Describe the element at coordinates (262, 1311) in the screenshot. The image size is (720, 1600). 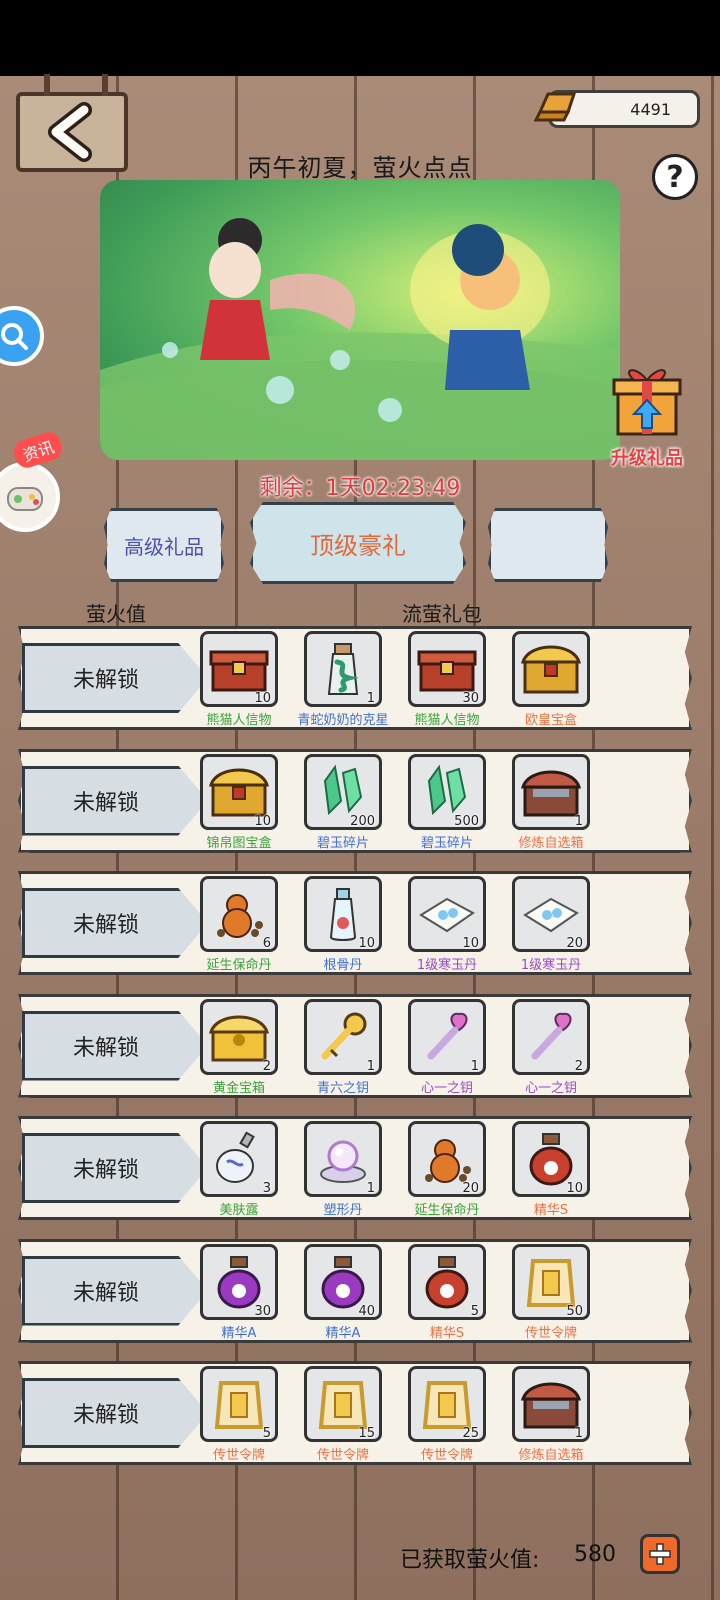
I see `item-quantity: 30` at that location.